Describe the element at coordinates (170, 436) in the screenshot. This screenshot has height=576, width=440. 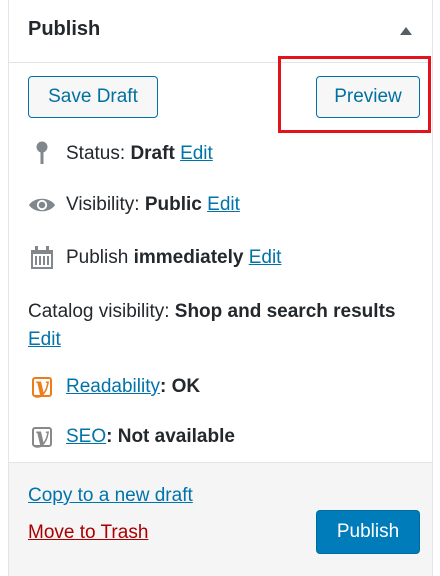
I see `seo-value: : Not available` at that location.